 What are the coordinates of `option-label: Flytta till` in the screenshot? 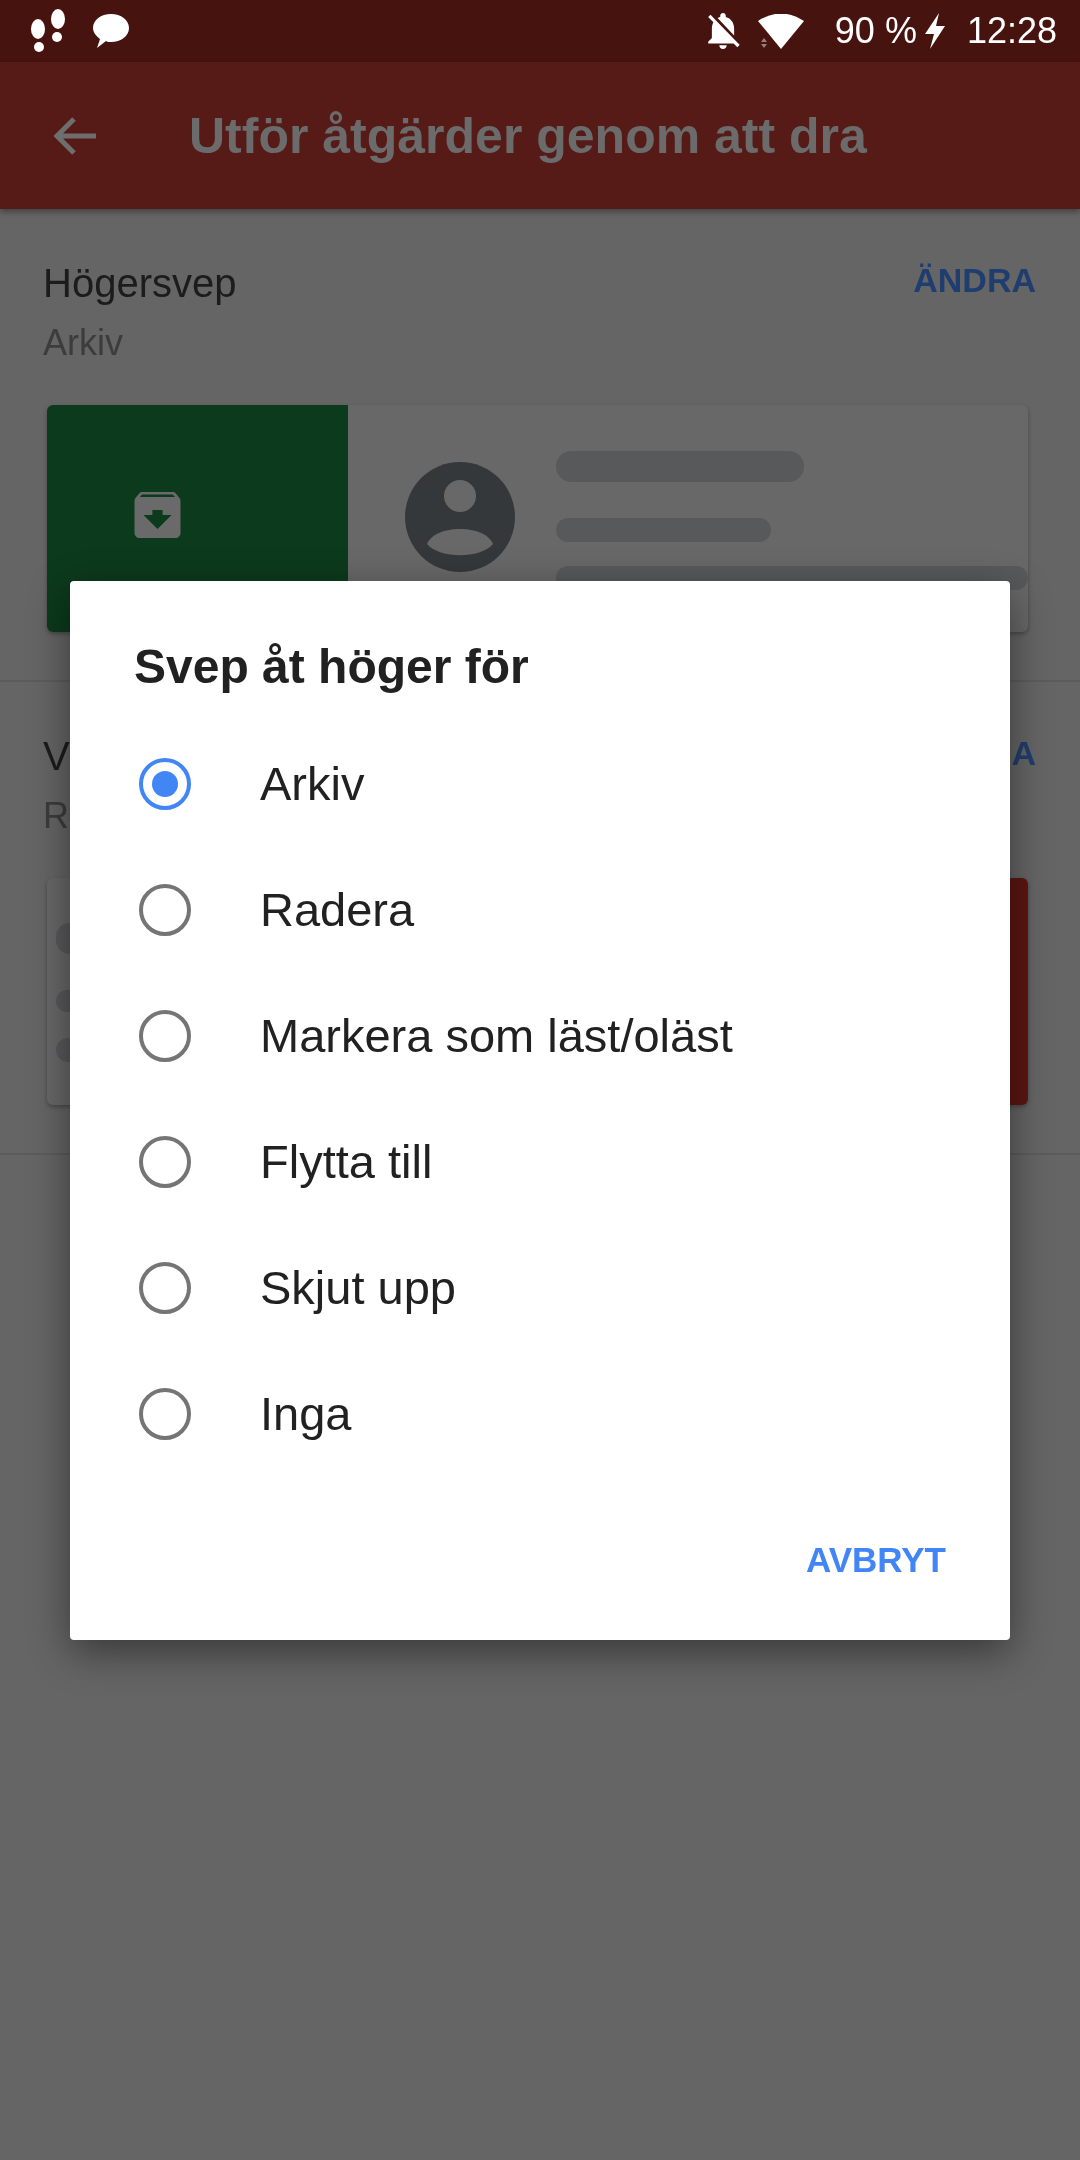 It's located at (346, 1162).